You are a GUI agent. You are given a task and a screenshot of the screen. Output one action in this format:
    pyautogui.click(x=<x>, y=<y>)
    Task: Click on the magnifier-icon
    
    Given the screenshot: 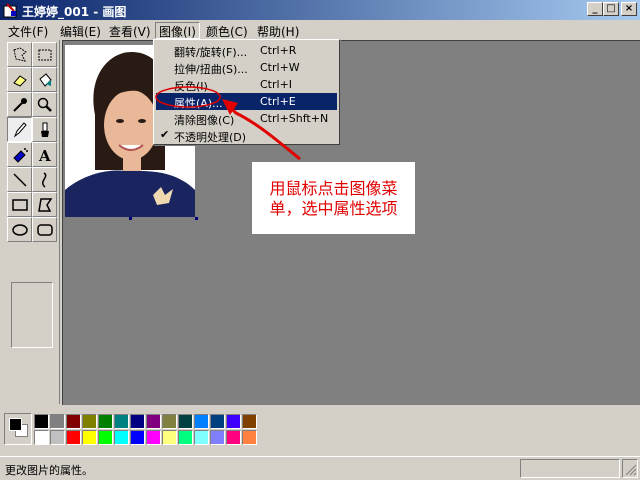 What is the action you would take?
    pyautogui.click(x=44, y=104)
    